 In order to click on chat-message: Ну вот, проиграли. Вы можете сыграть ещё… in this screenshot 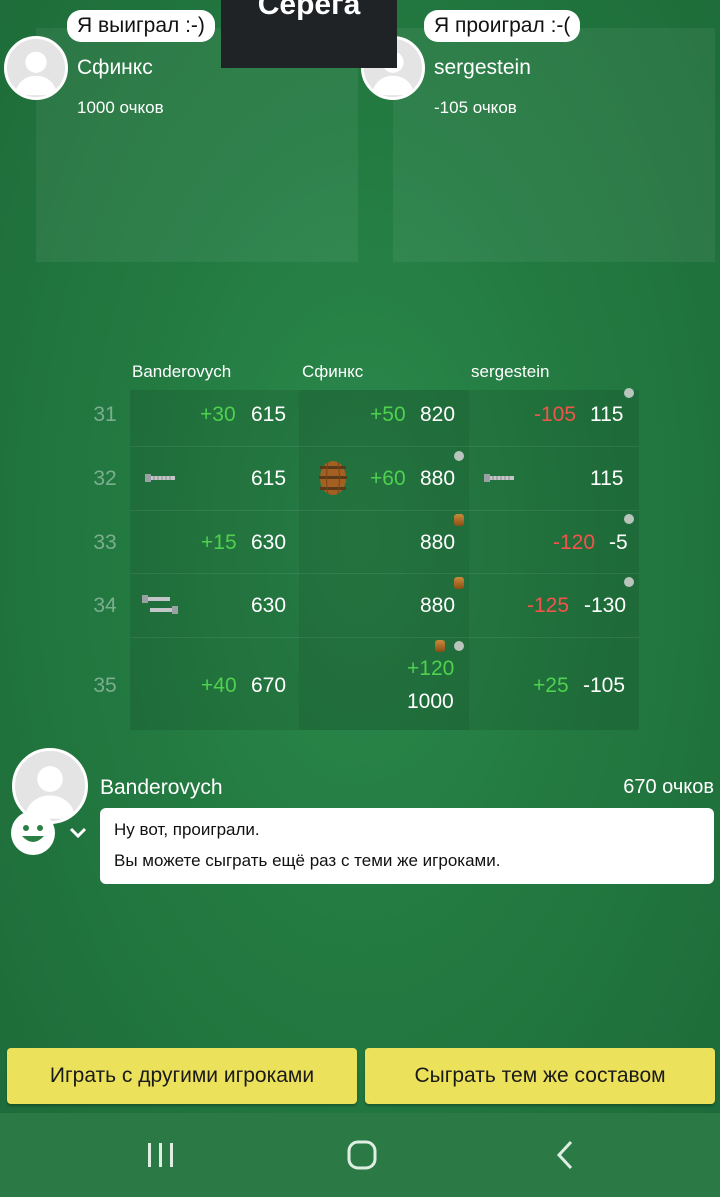, I will do `click(407, 846)`.